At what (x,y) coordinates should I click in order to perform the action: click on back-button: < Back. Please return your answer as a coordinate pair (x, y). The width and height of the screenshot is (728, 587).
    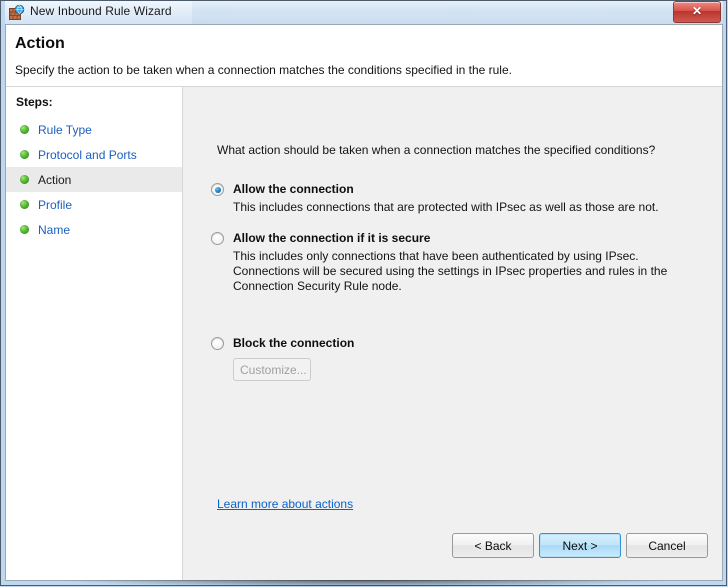
    Looking at the image, I should click on (493, 545).